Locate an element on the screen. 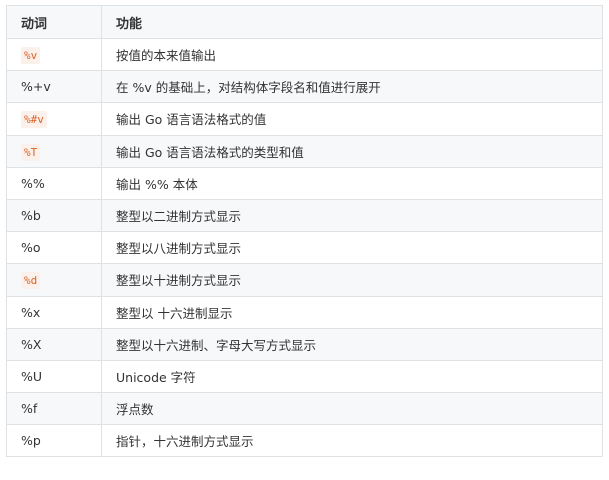  table-row: %X 整型以十六进制、字母大写方式显示 is located at coordinates (304, 344).